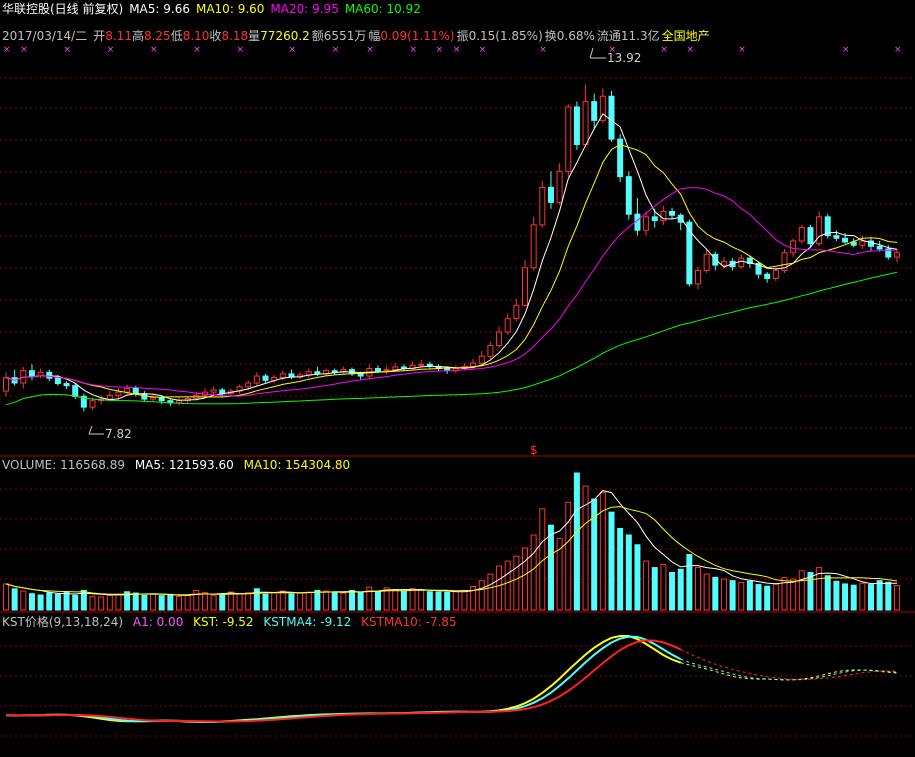  Describe the element at coordinates (184, 465) in the screenshot. I see `volume-ma5: MA5: 121593.60` at that location.